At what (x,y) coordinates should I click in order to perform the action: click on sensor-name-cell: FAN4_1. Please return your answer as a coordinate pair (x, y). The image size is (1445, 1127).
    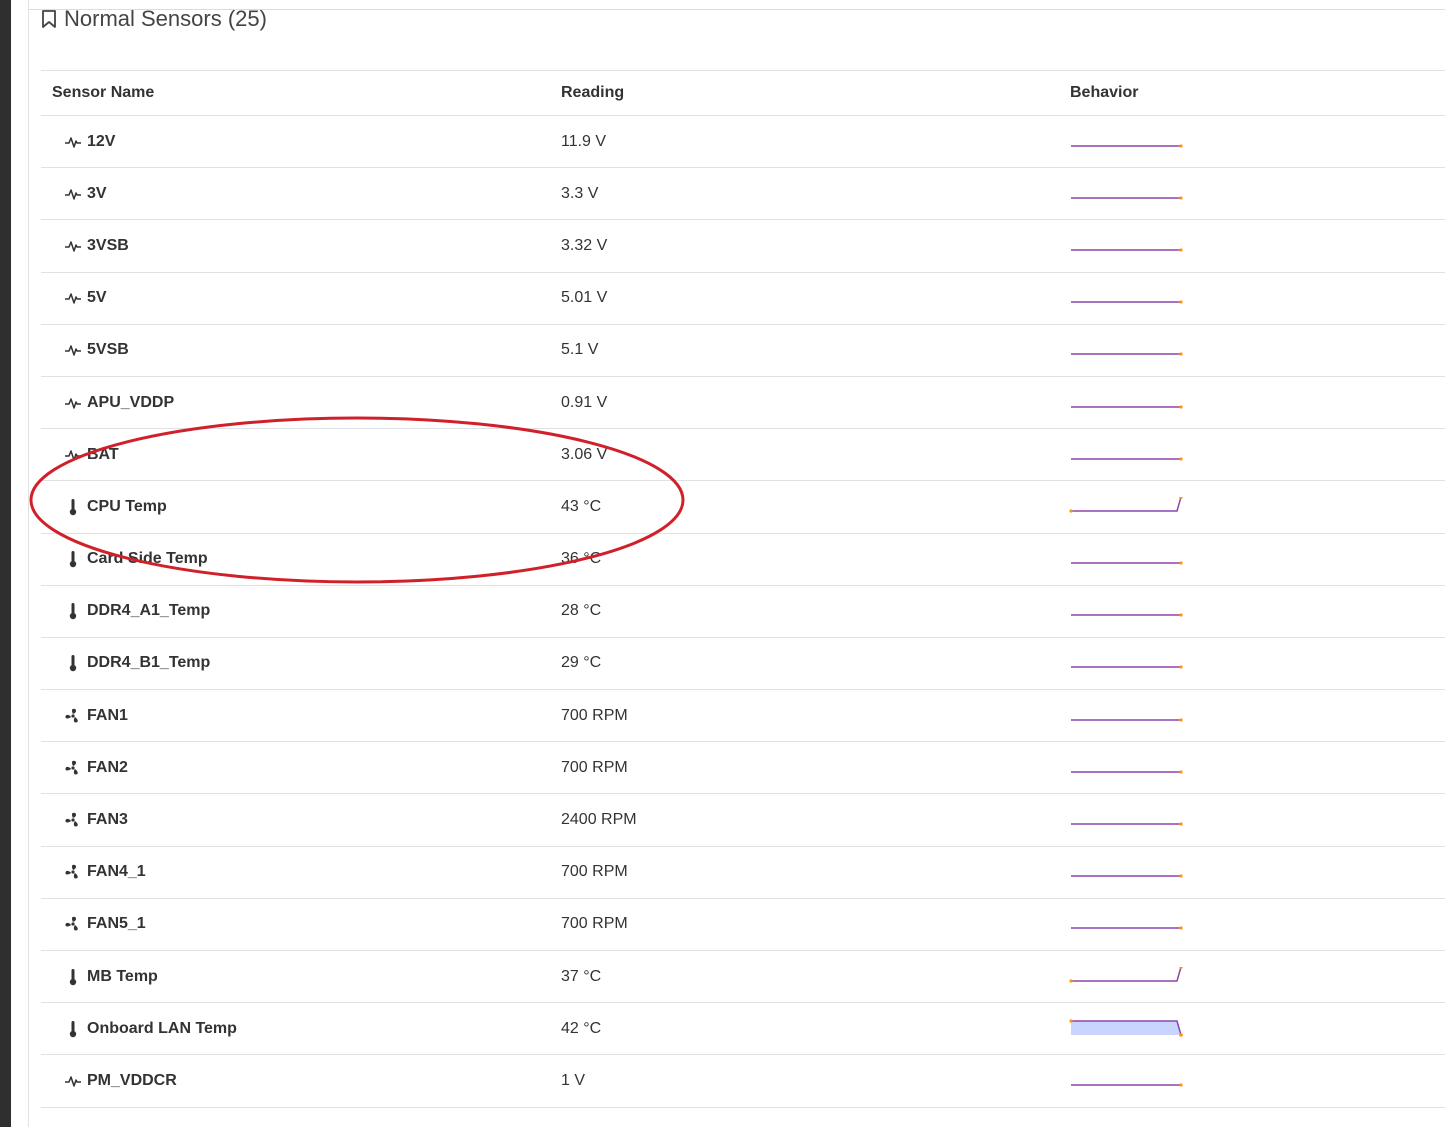
    Looking at the image, I should click on (295, 872).